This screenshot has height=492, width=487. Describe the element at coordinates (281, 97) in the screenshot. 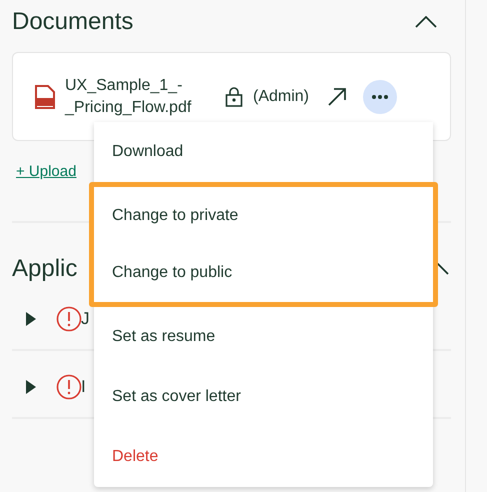

I see `access-label: (Admin)` at that location.